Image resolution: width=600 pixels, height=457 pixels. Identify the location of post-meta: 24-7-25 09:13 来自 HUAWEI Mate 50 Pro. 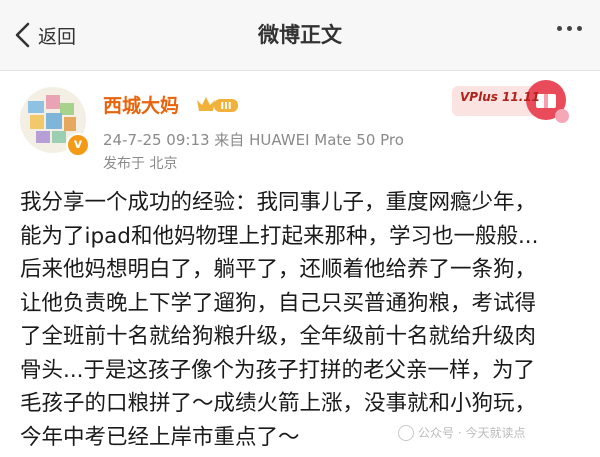
(253, 140).